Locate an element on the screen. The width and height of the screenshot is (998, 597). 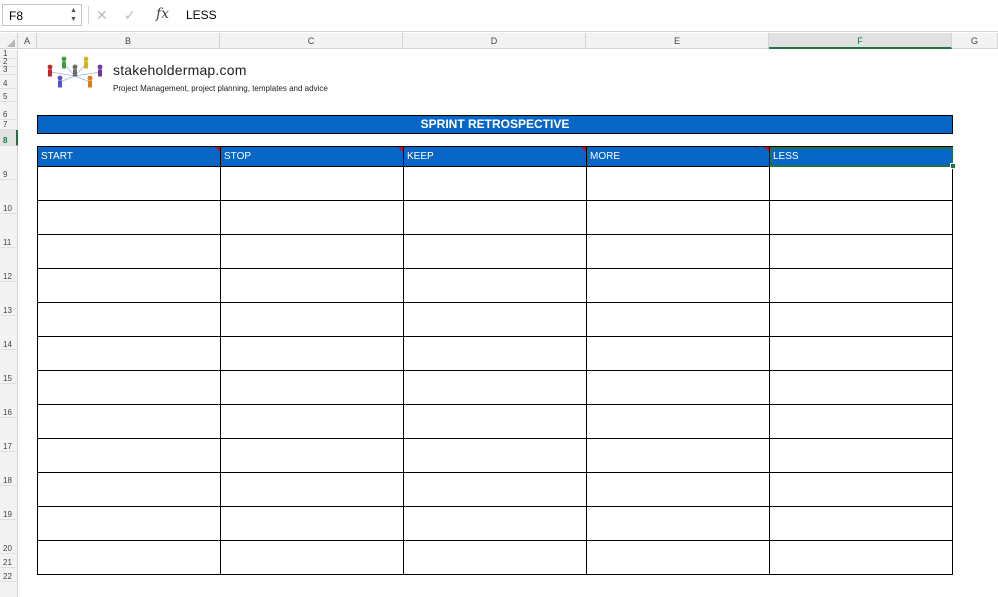
row-header-6: 6 is located at coordinates (9, 111).